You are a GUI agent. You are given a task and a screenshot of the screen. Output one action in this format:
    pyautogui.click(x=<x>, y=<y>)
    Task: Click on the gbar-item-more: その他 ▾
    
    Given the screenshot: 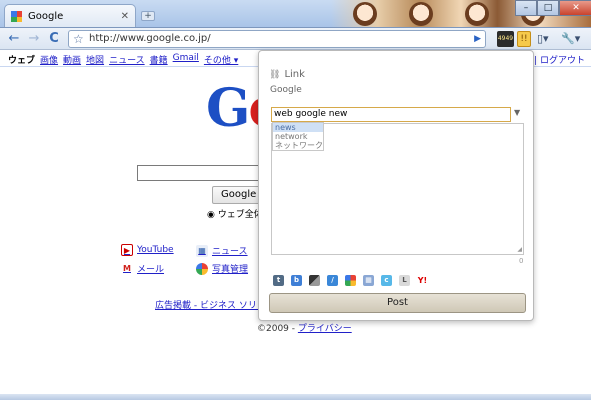 What is the action you would take?
    pyautogui.click(x=221, y=59)
    